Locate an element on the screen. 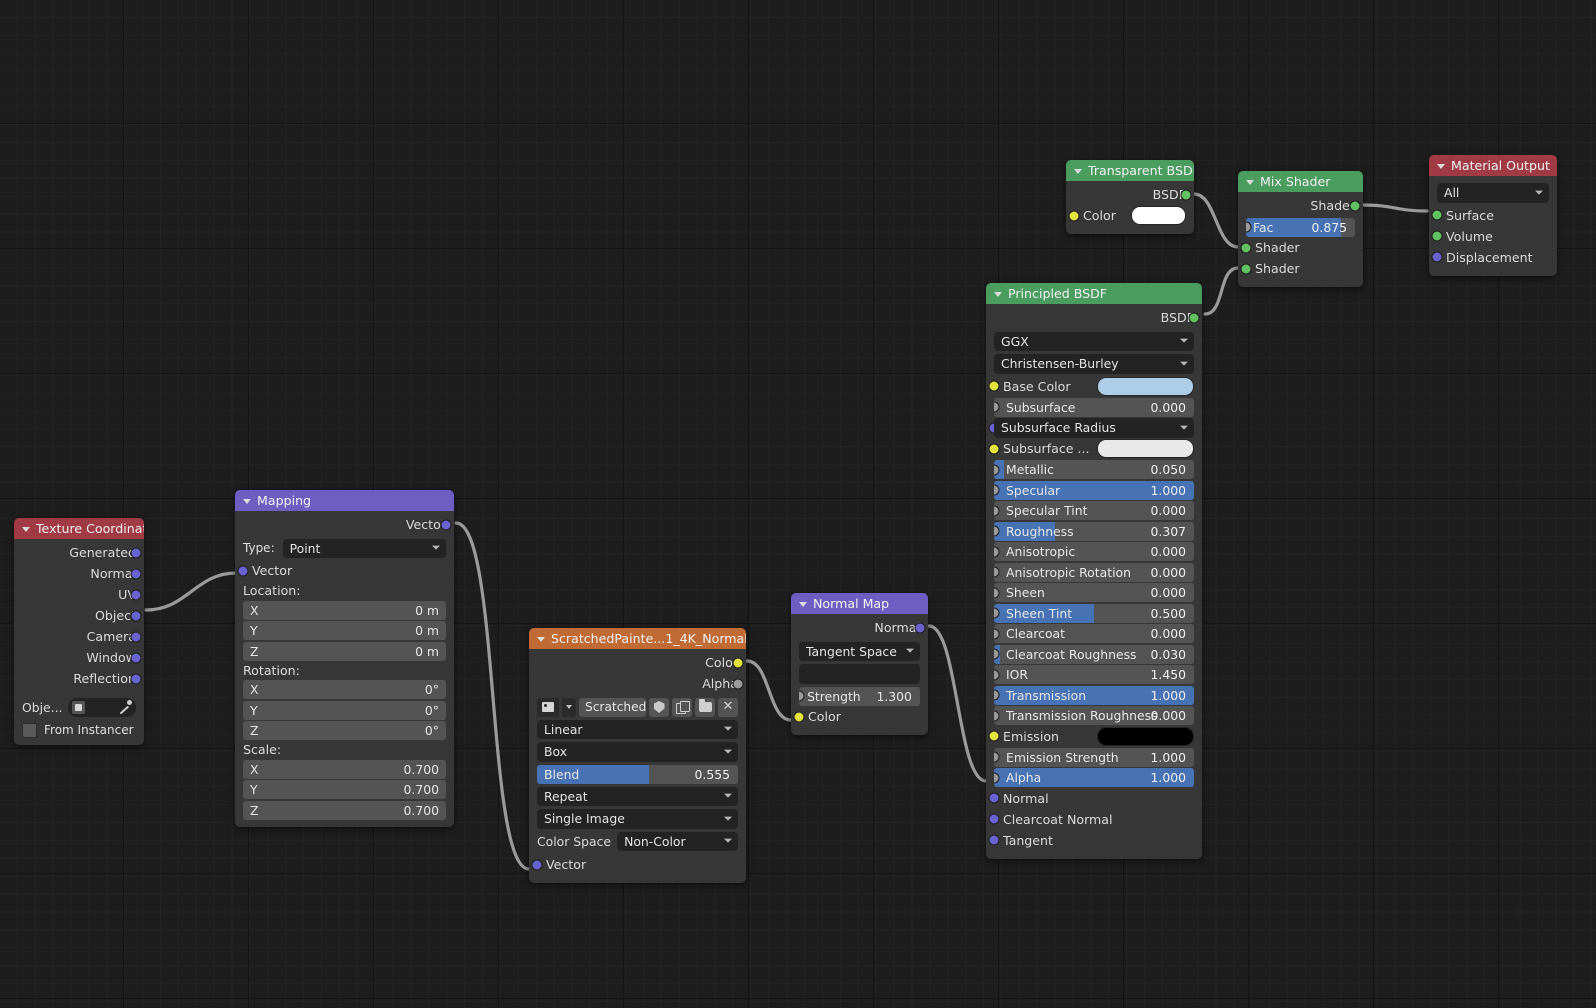  location-x-field: X 0 m is located at coordinates (344, 610).